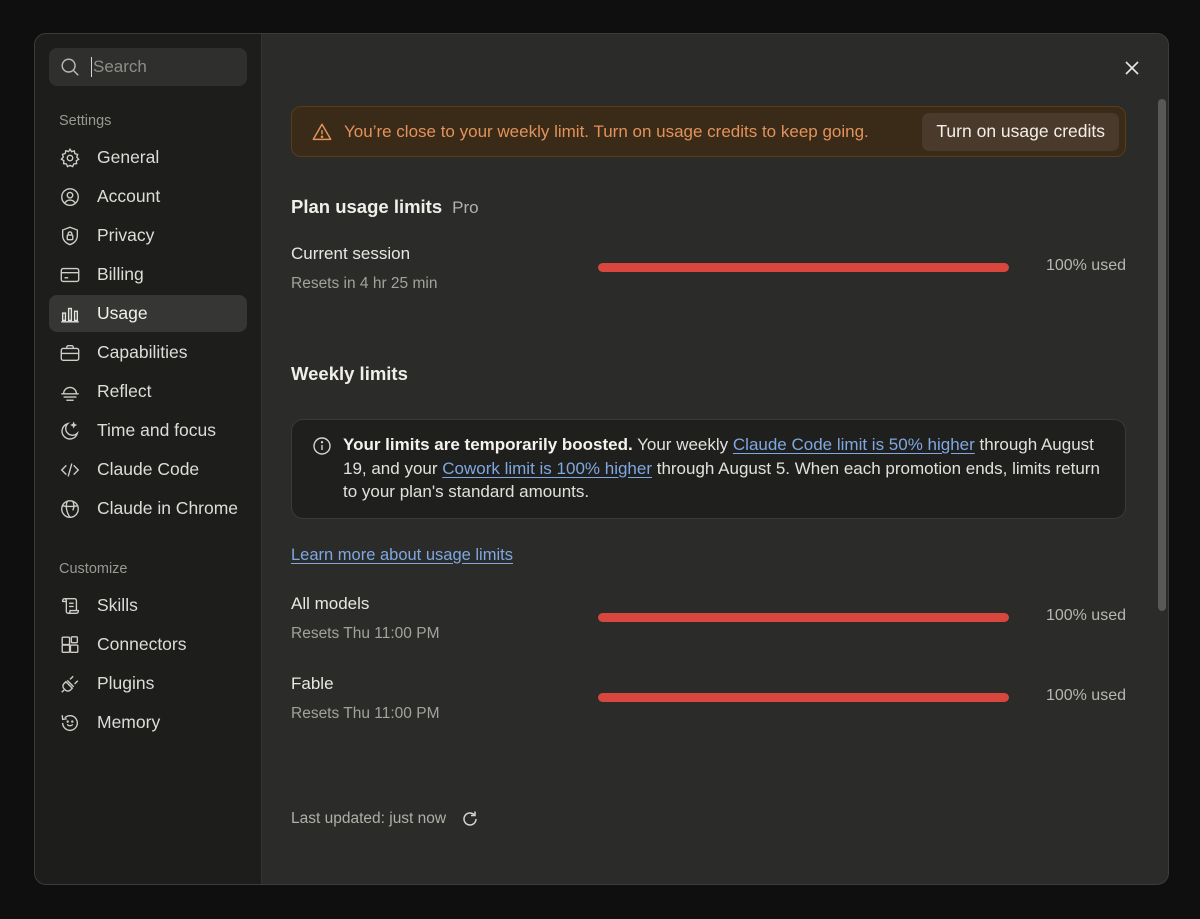  What do you see at coordinates (126, 683) in the screenshot?
I see `sidebar-item-label: Plugins` at bounding box center [126, 683].